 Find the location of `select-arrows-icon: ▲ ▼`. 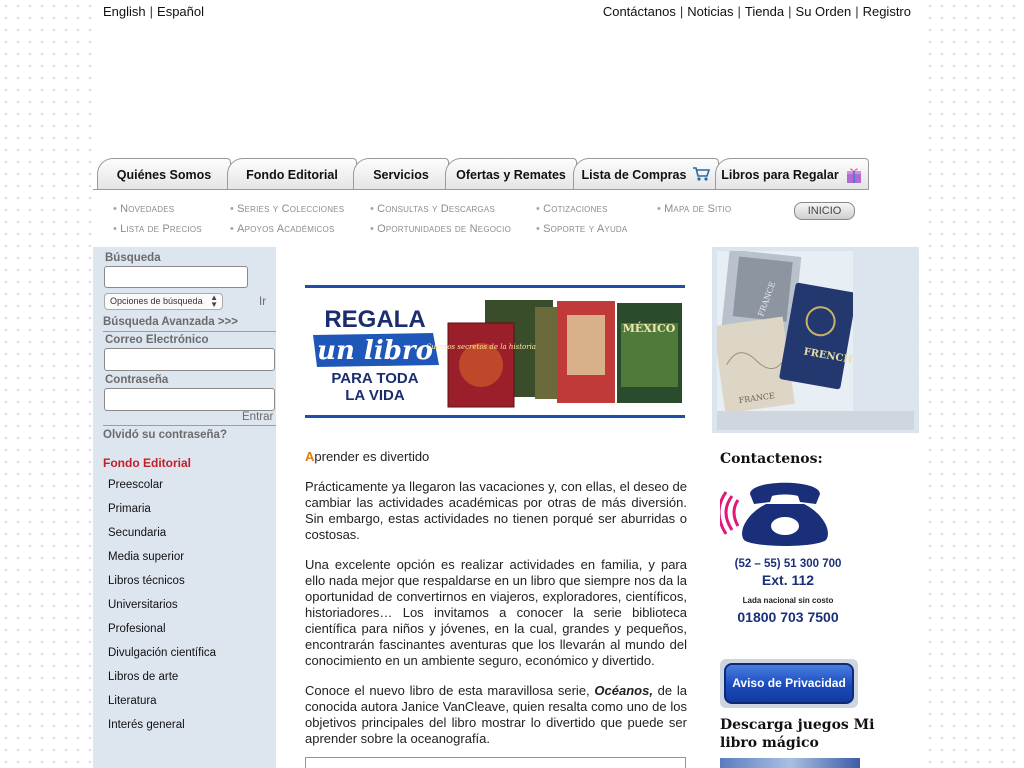

select-arrows-icon: ▲ ▼ is located at coordinates (214, 301).